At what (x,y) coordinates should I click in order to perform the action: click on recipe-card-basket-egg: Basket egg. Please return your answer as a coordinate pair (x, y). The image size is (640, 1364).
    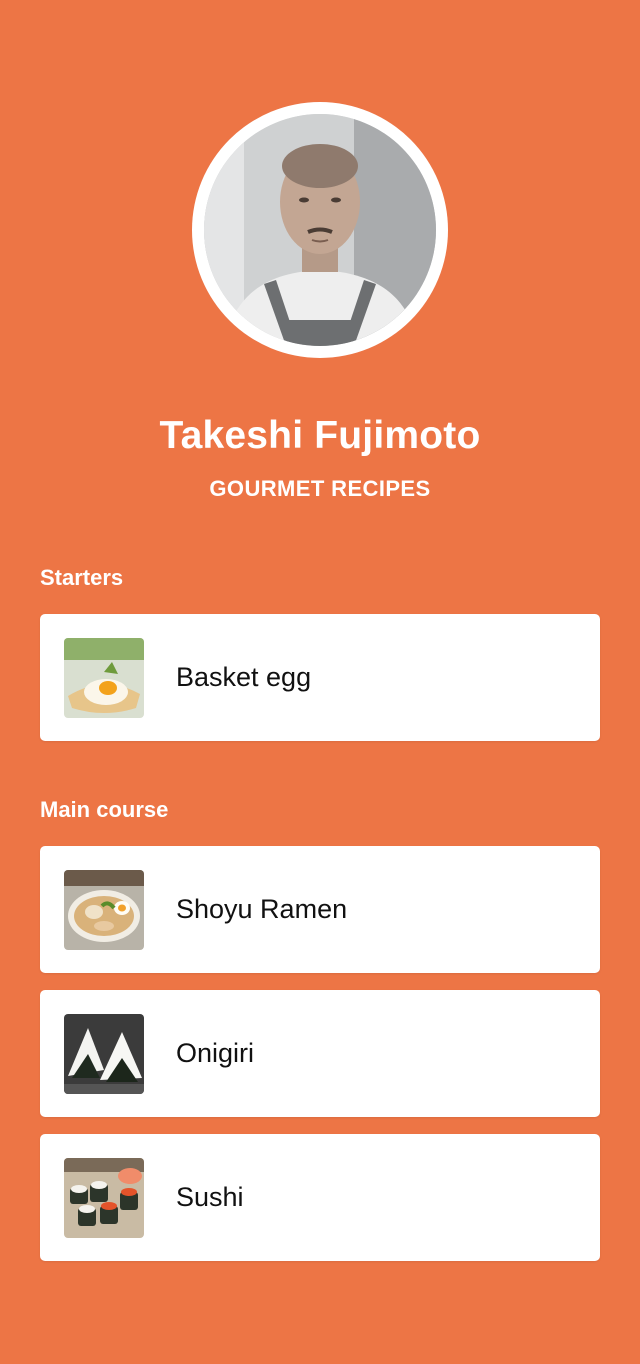
    Looking at the image, I should click on (320, 677).